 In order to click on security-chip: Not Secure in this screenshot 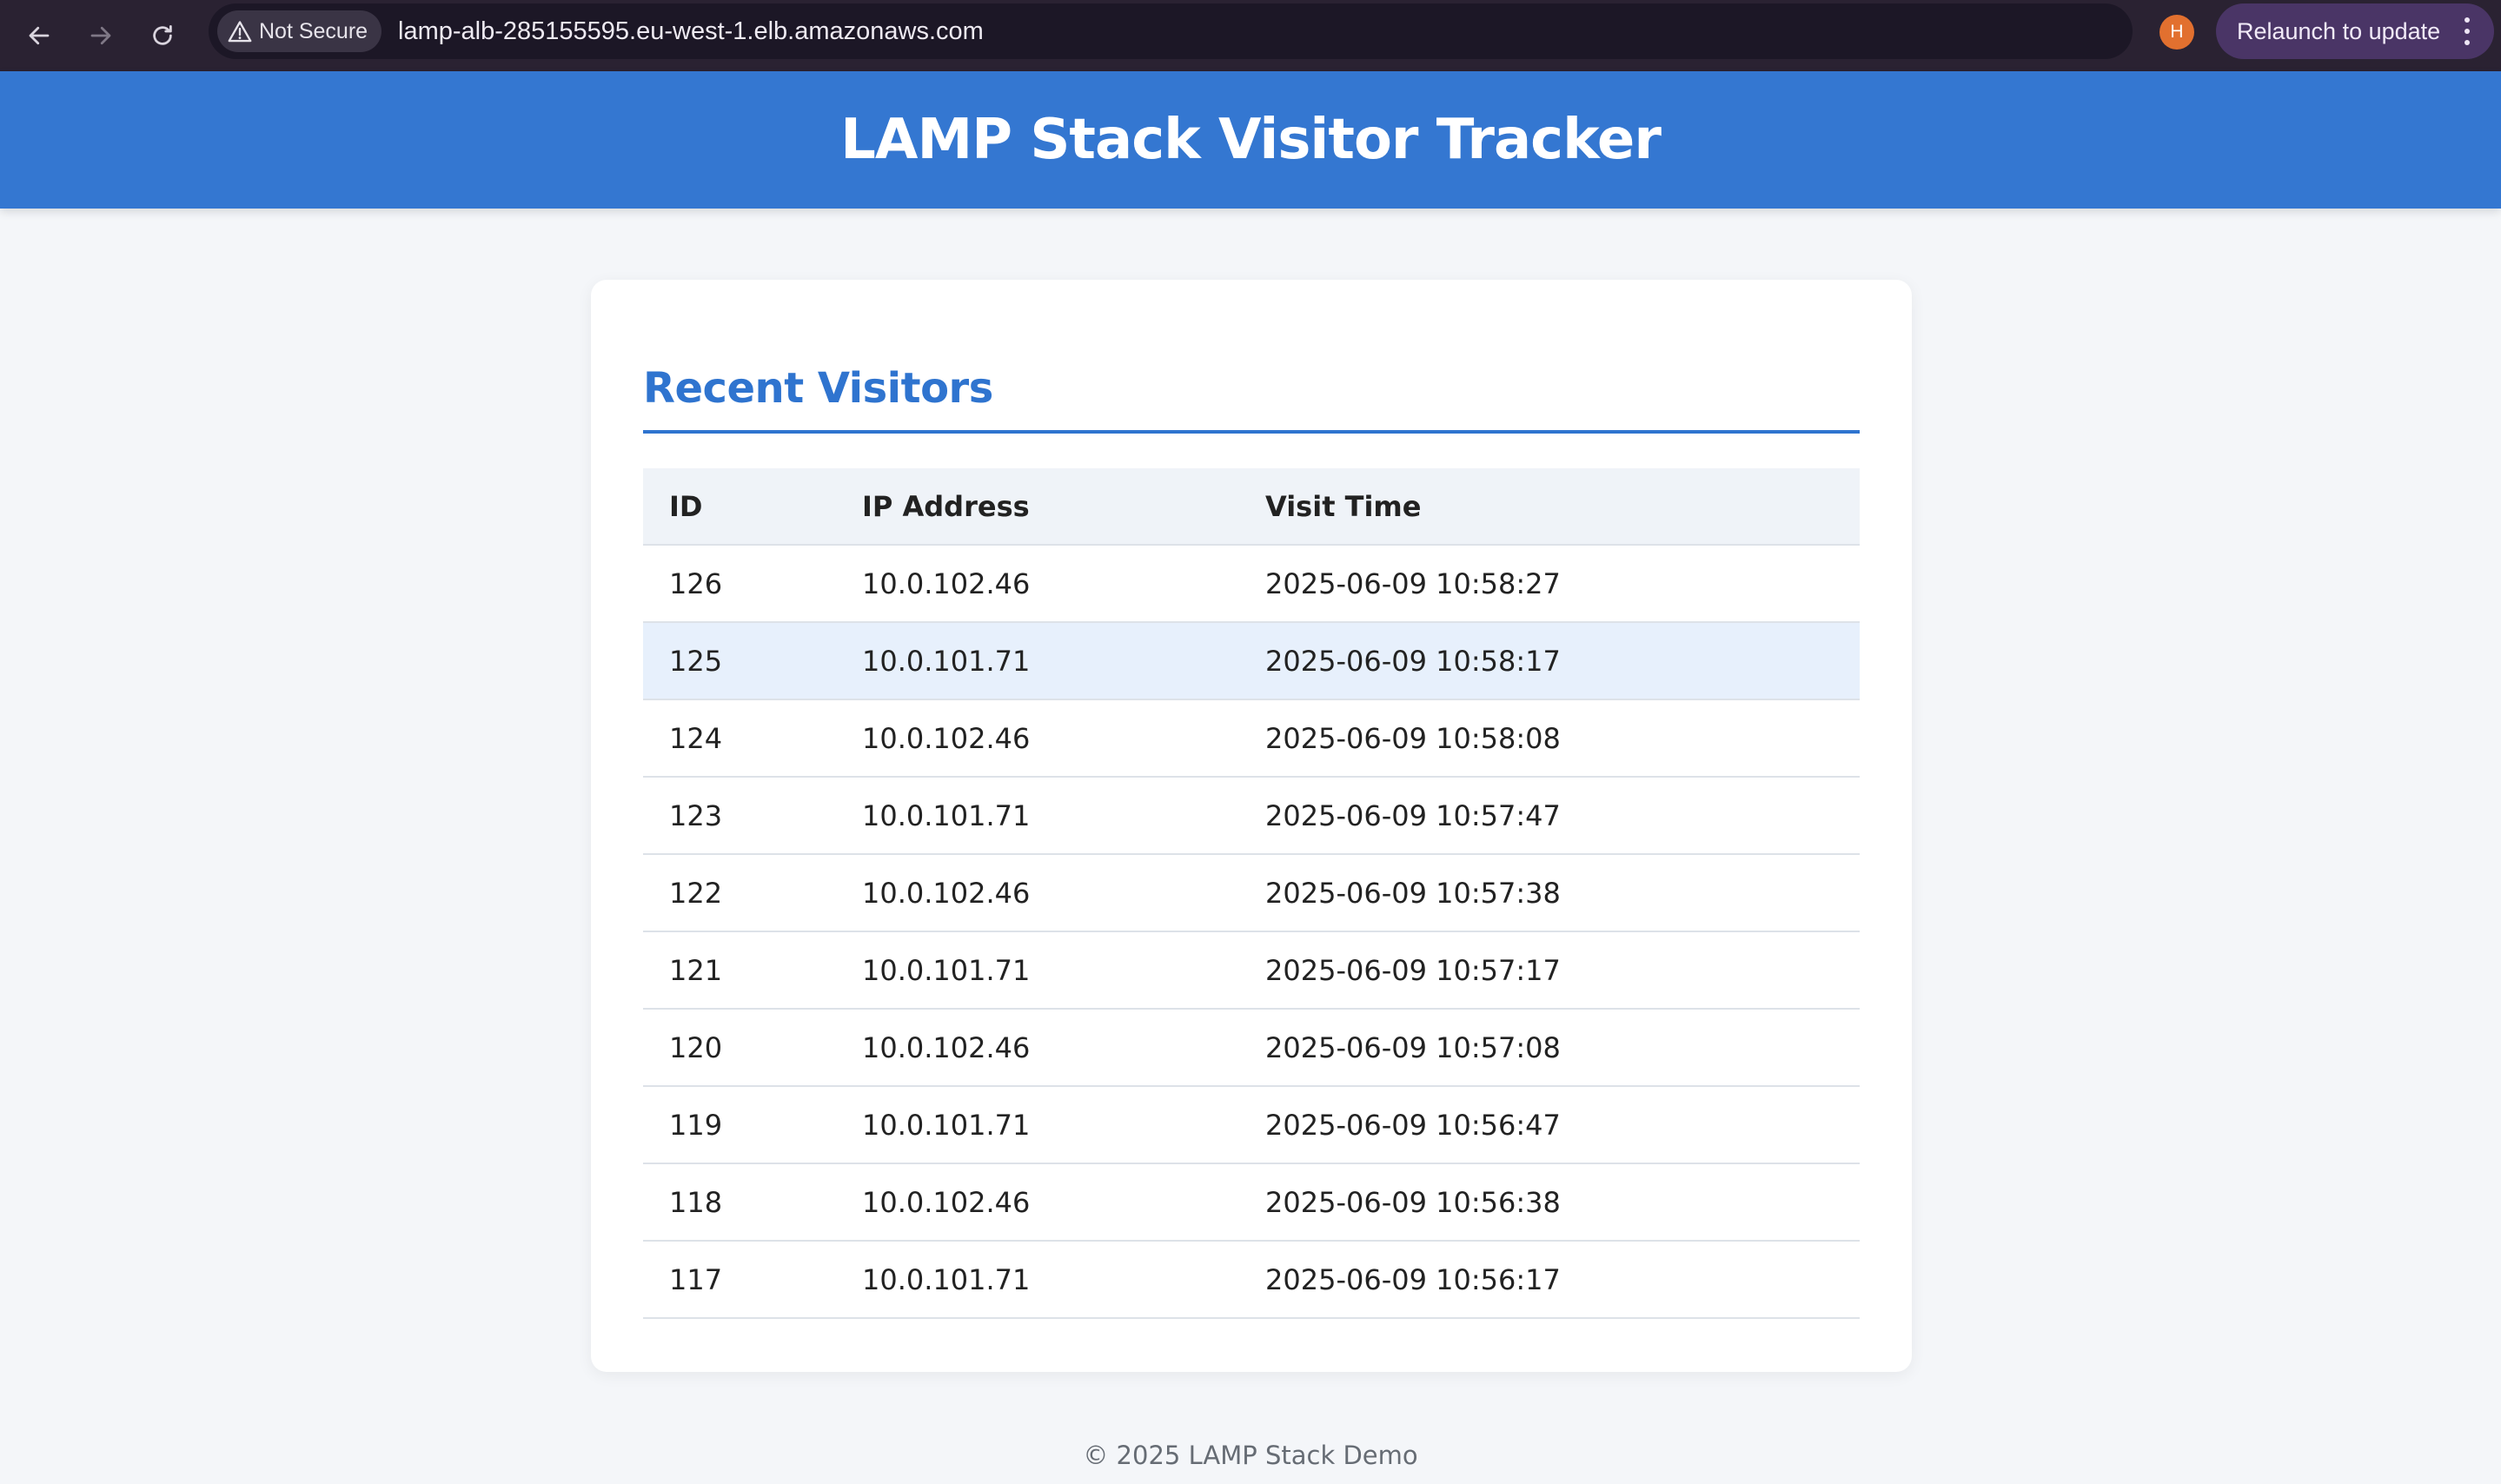, I will do `click(299, 31)`.